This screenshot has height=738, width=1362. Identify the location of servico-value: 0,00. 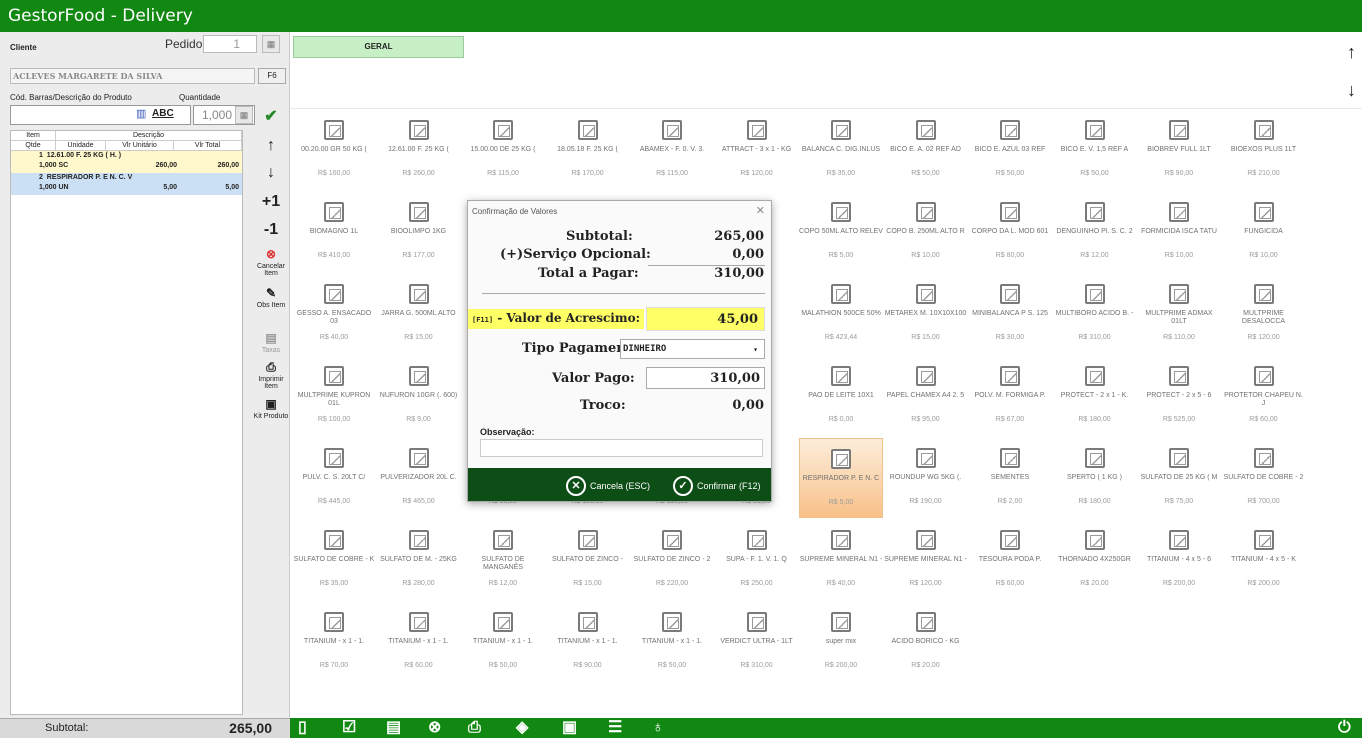
(748, 254).